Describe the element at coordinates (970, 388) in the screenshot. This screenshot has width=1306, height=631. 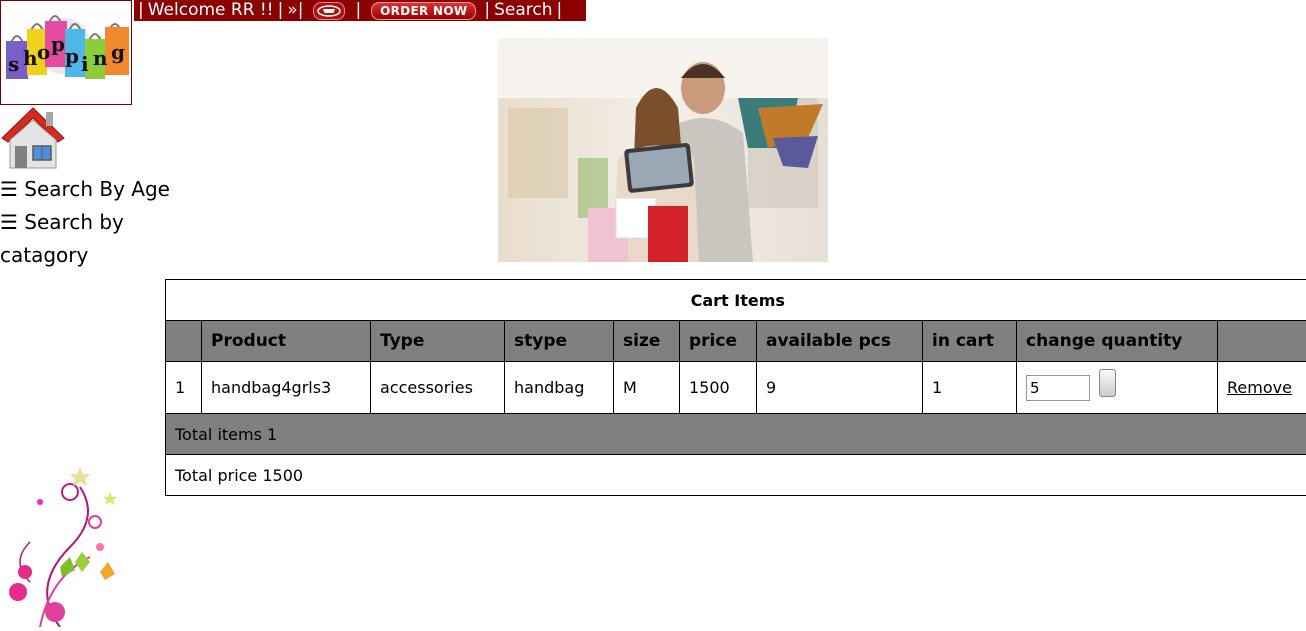
I see `in-cart-cell: 1` at that location.